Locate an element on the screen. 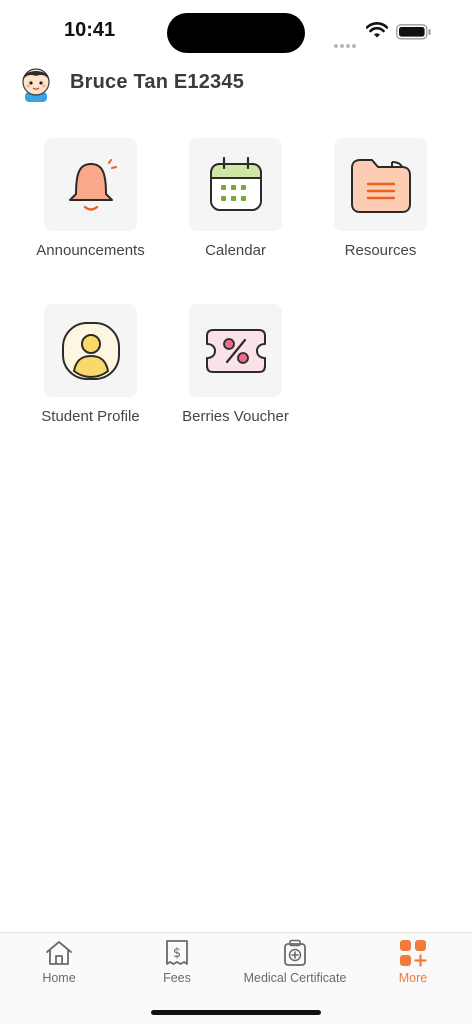 The width and height of the screenshot is (472, 1024). status-bar: 10:41 is located at coordinates (236, 30).